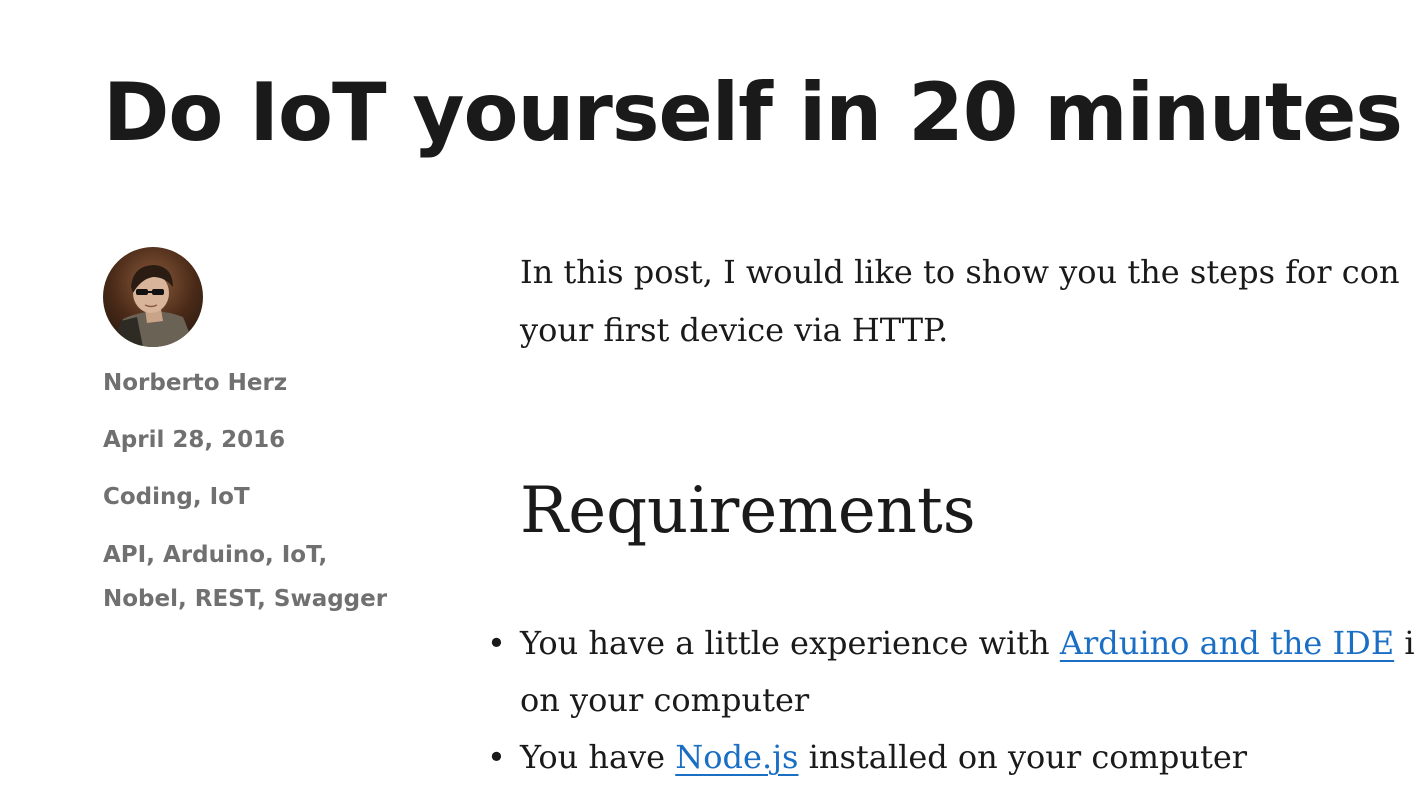  I want to click on list-item-text-after: installed on your computer, so click(1023, 757).